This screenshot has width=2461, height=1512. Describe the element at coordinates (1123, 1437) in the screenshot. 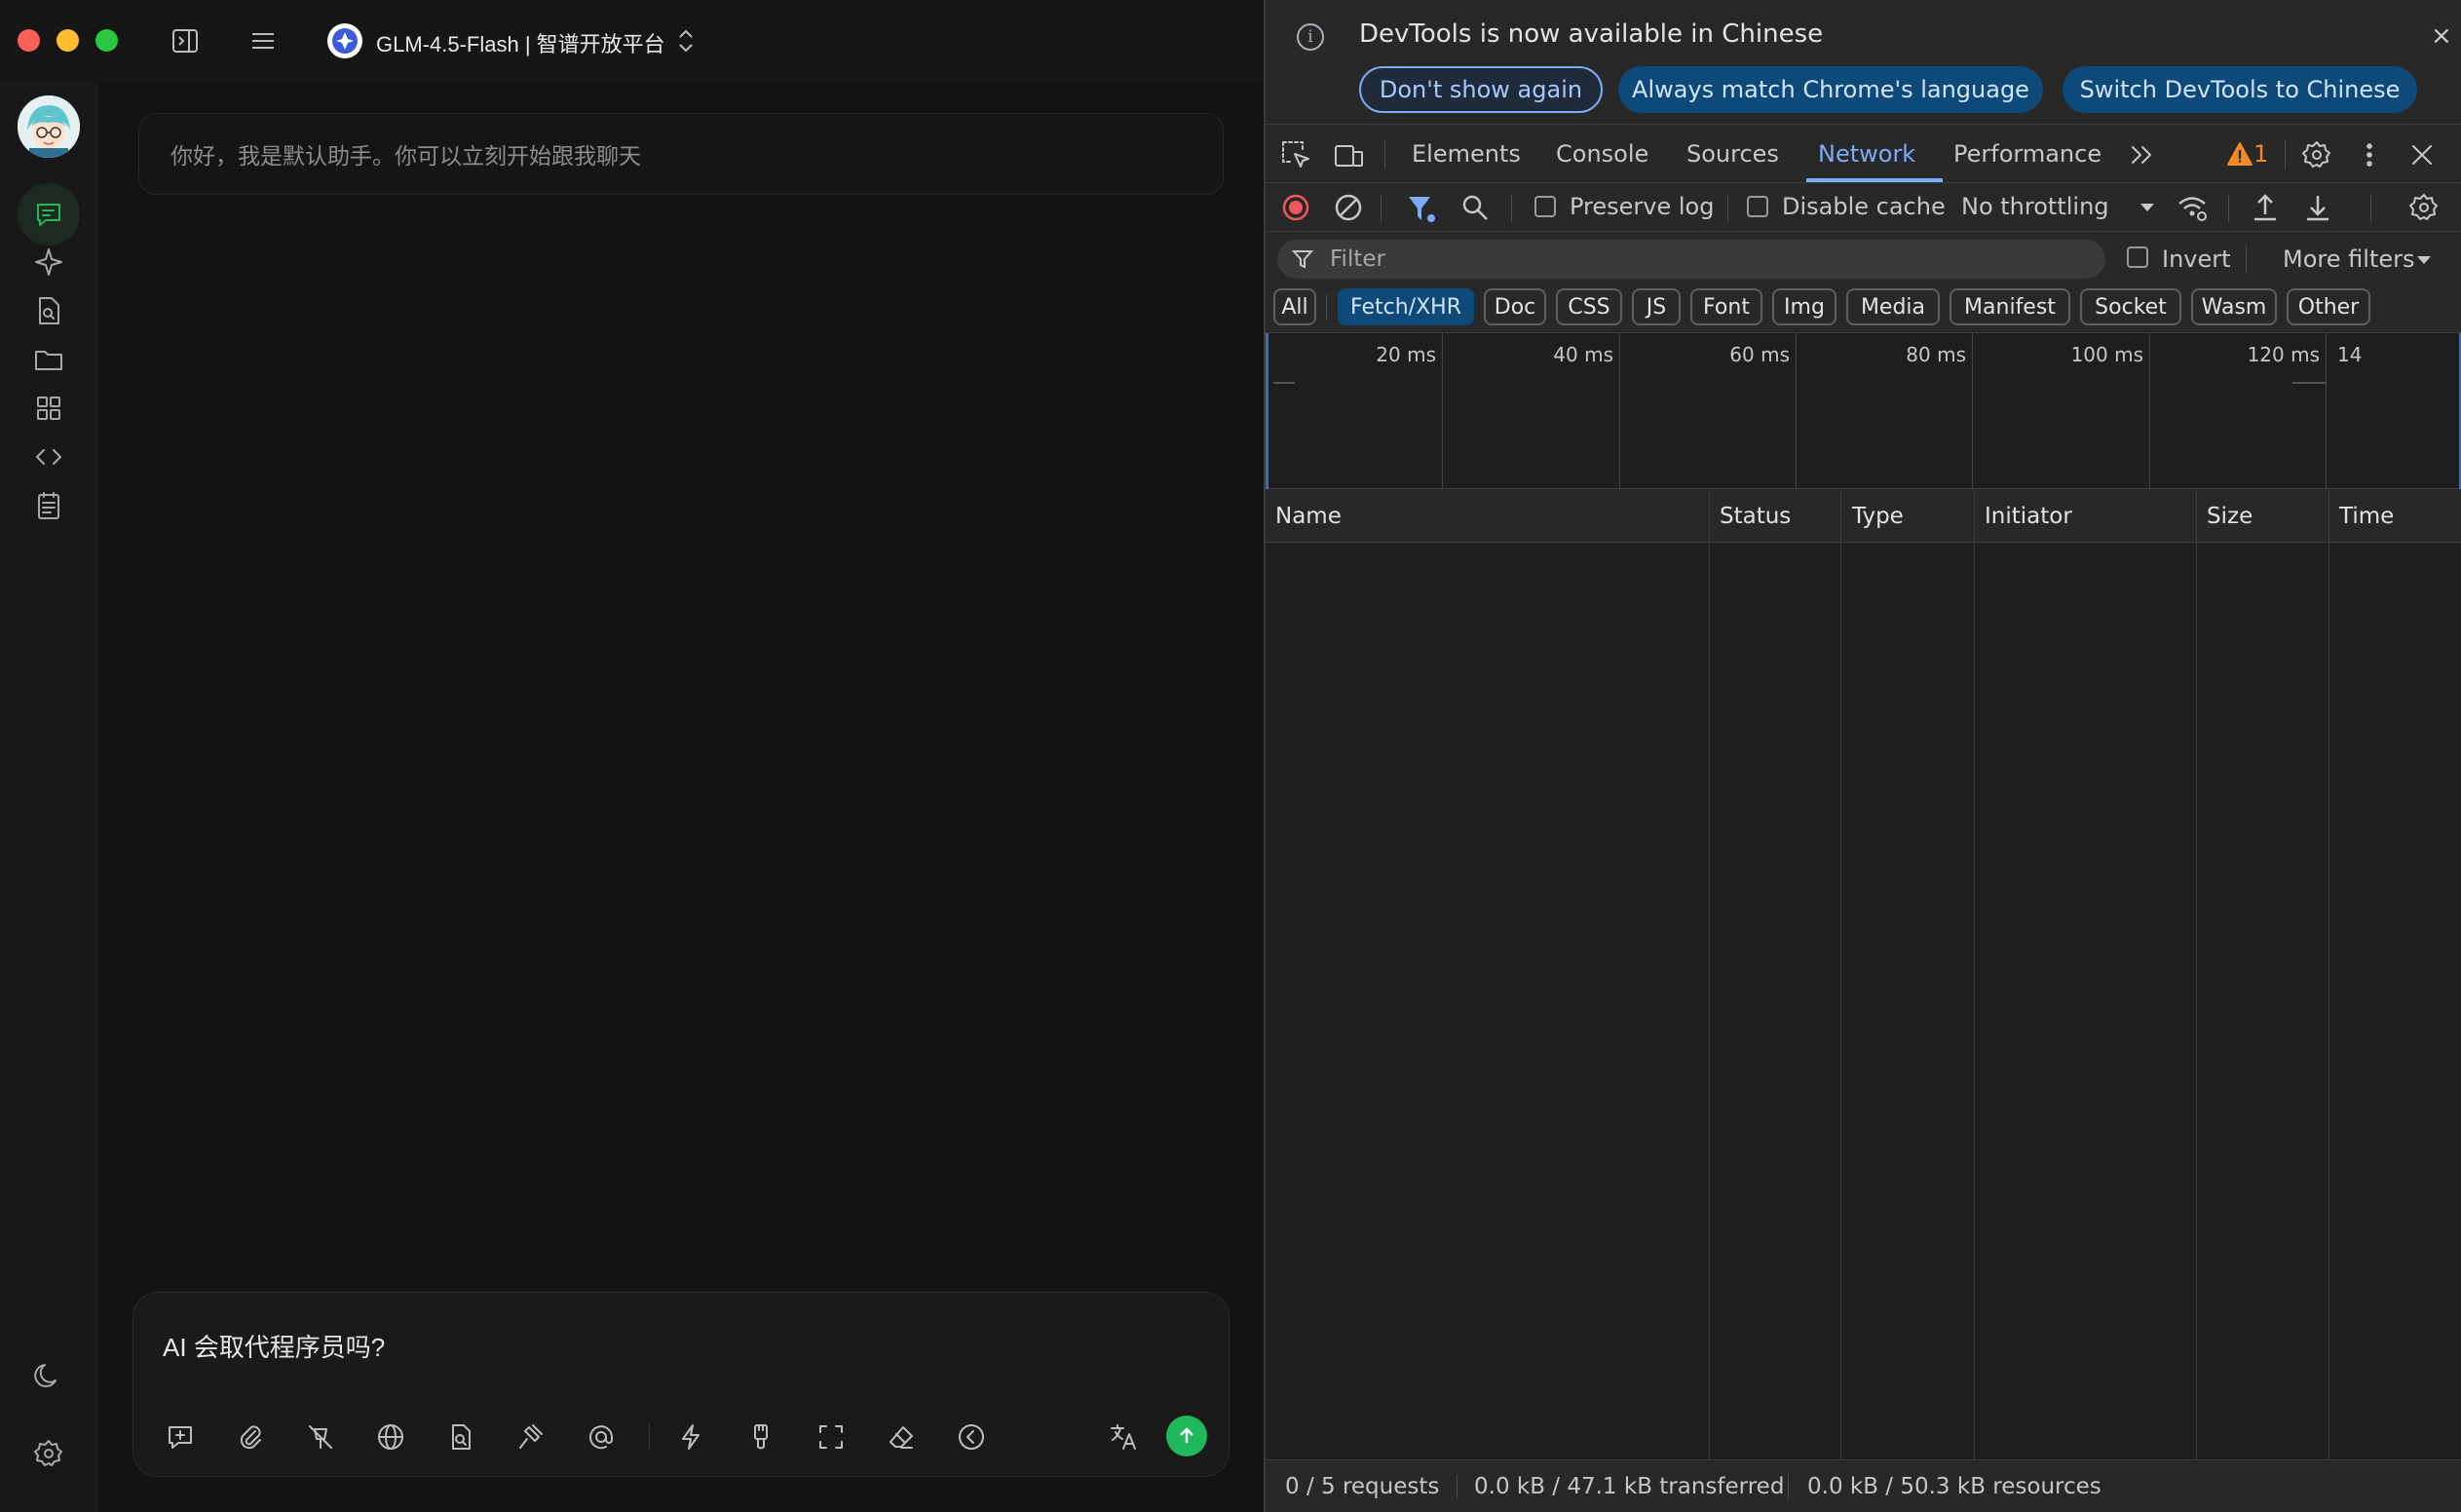

I see `translate-icon` at that location.